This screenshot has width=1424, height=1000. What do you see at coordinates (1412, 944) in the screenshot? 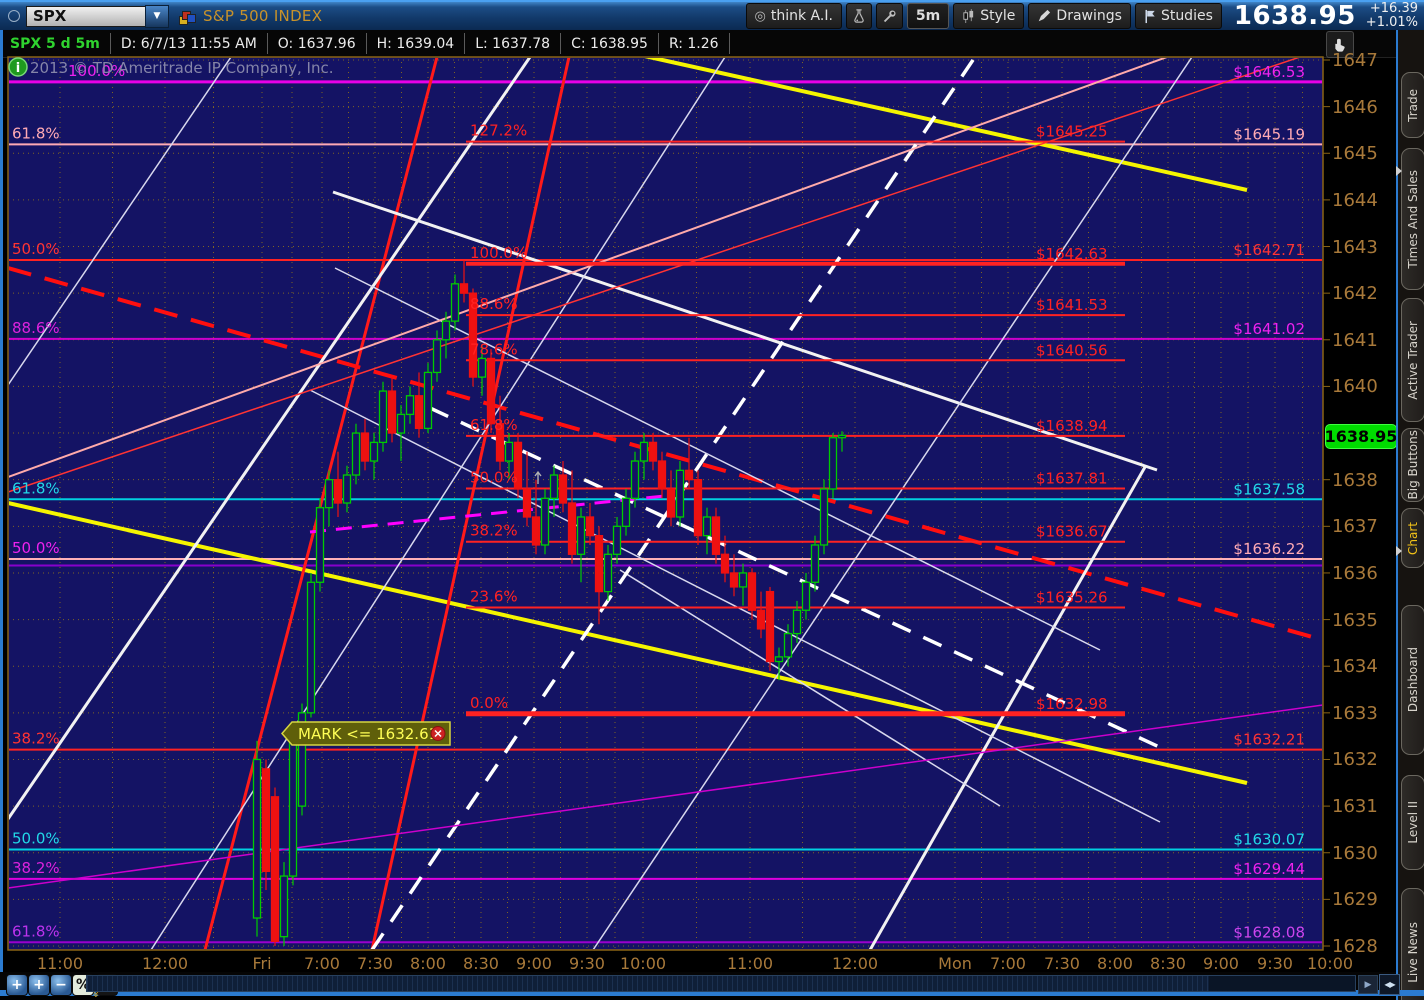
I see `sidebar-tab-live-news: Live News` at bounding box center [1412, 944].